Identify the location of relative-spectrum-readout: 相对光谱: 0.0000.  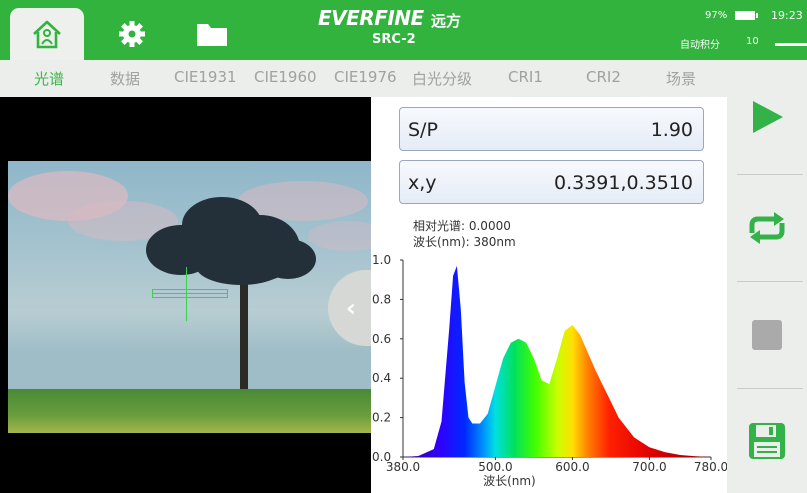
(462, 226).